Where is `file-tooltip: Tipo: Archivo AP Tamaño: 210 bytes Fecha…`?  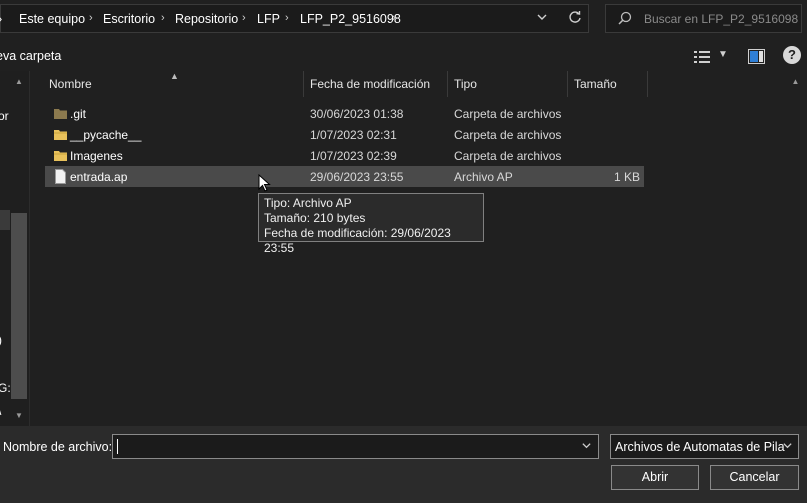 file-tooltip: Tipo: Archivo AP Tamaño: 210 bytes Fecha… is located at coordinates (371, 224).